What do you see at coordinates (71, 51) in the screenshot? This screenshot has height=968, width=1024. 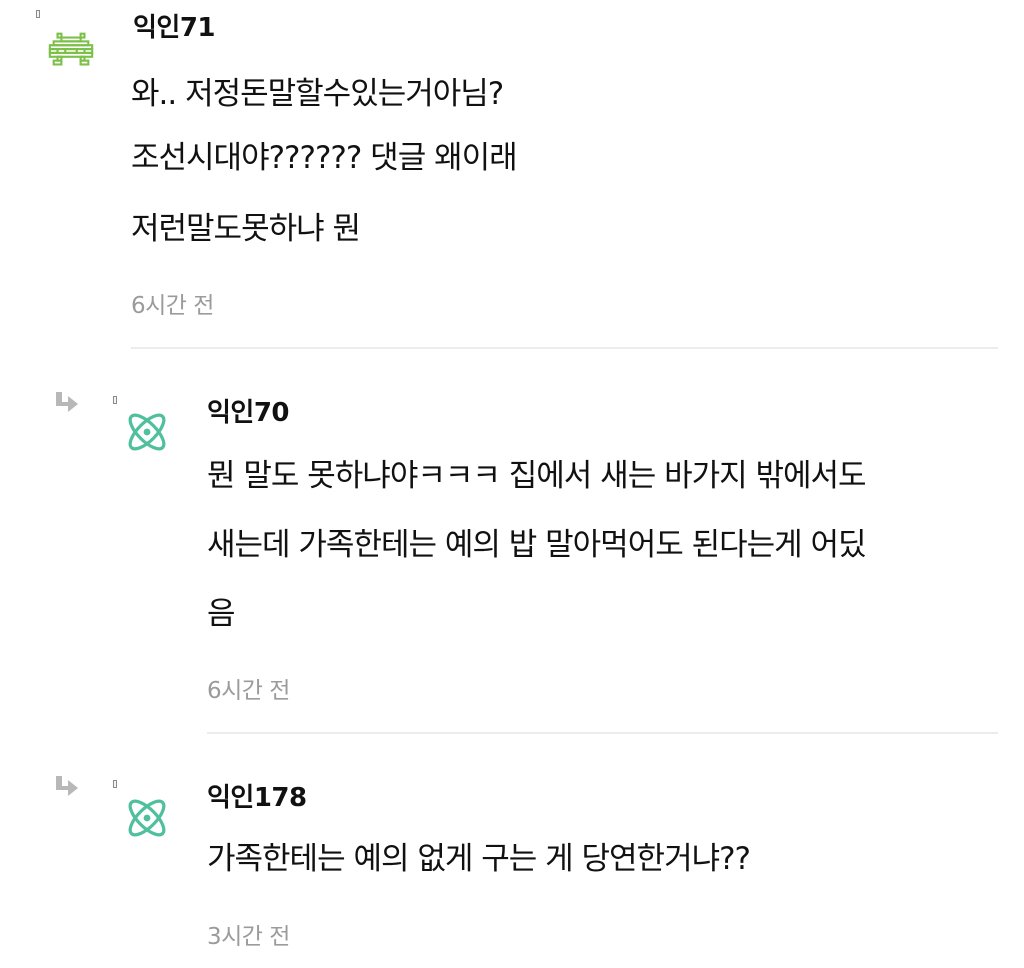 I see `pixel-invader-icon` at bounding box center [71, 51].